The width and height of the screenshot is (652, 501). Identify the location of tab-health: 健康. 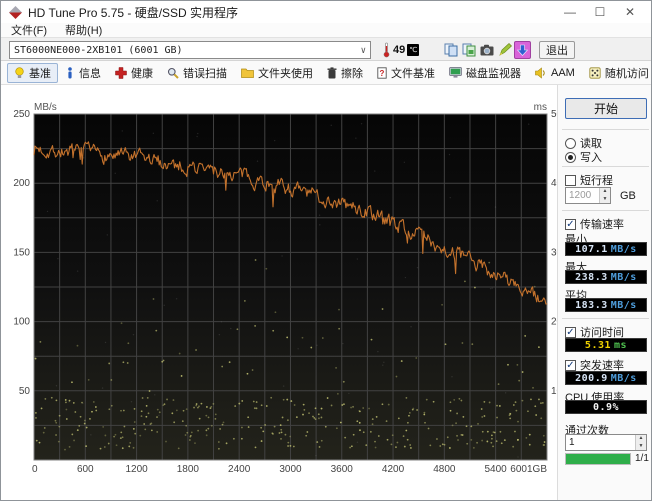
(134, 73).